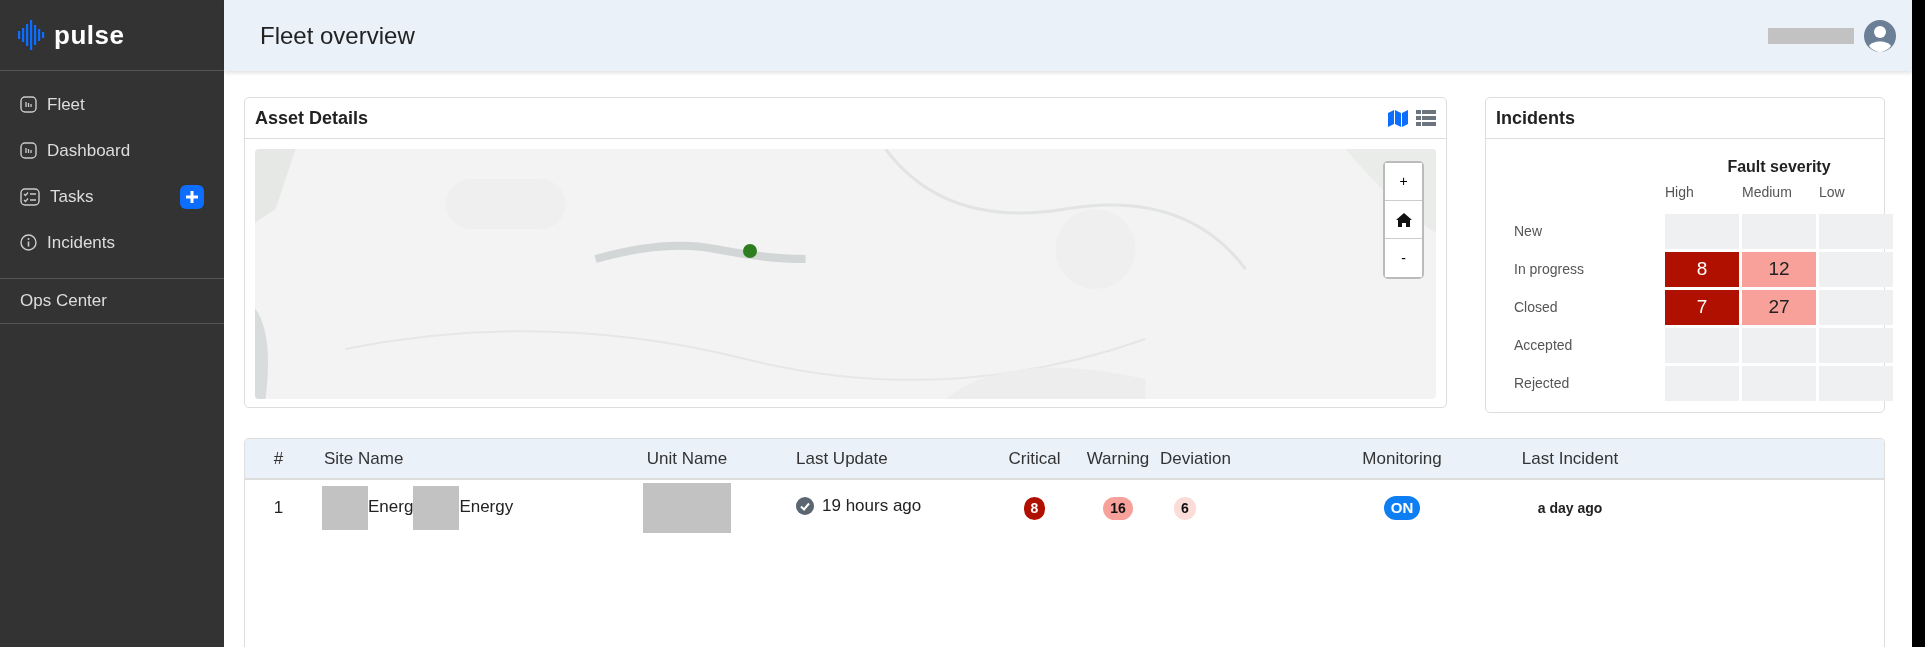  What do you see at coordinates (1034, 458) in the screenshot?
I see `column-header: Critical` at bounding box center [1034, 458].